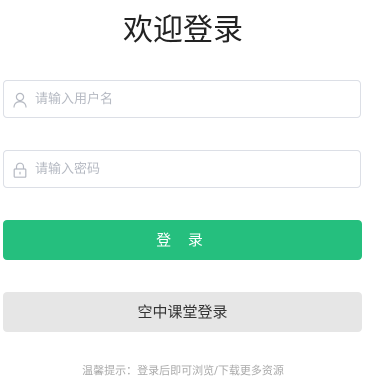 Image resolution: width=374 pixels, height=385 pixels. I want to click on username-input, so click(192, 99).